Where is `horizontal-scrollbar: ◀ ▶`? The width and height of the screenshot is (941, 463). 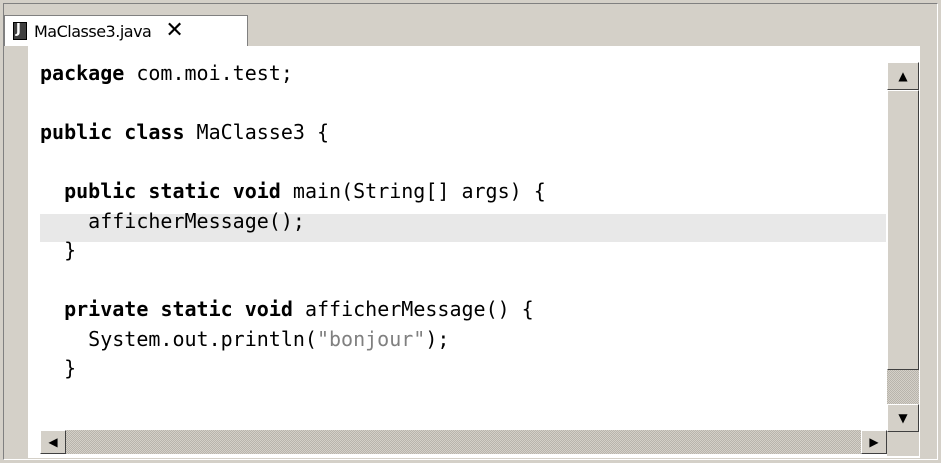
horizontal-scrollbar: ◀ ▶ is located at coordinates (463, 442).